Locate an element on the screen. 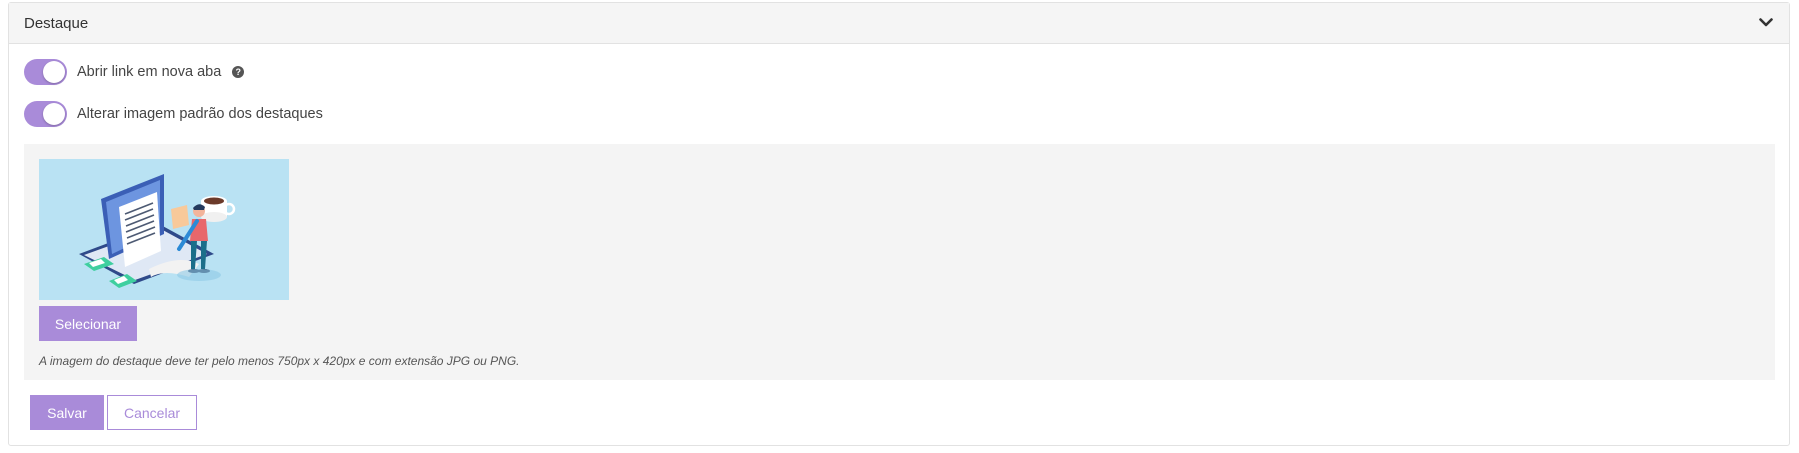  change-image-toggle is located at coordinates (45, 114).